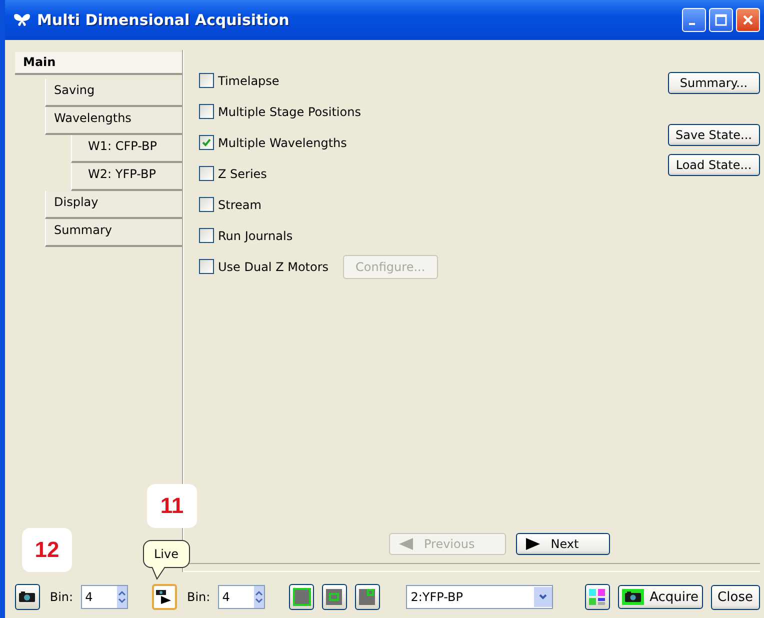  I want to click on tooltip: Live, so click(166, 560).